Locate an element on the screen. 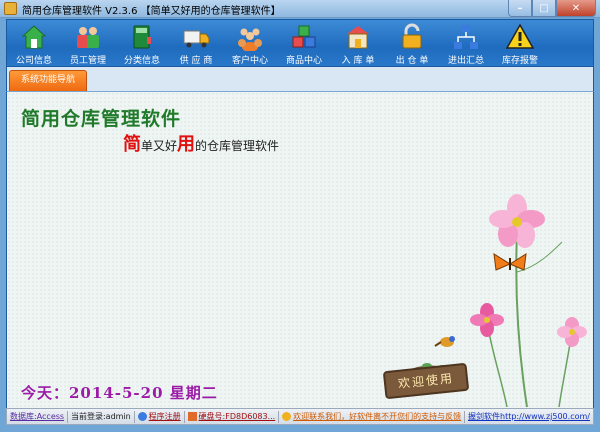 The width and height of the screenshot is (600, 432). close-button: ✕ is located at coordinates (576, 8).